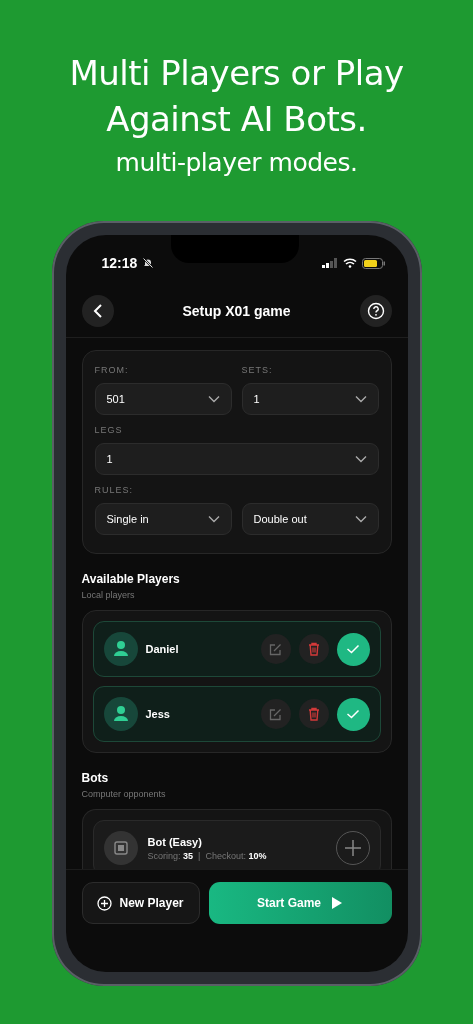 This screenshot has height=1024, width=473. What do you see at coordinates (337, 903) in the screenshot?
I see `play-icon` at bounding box center [337, 903].